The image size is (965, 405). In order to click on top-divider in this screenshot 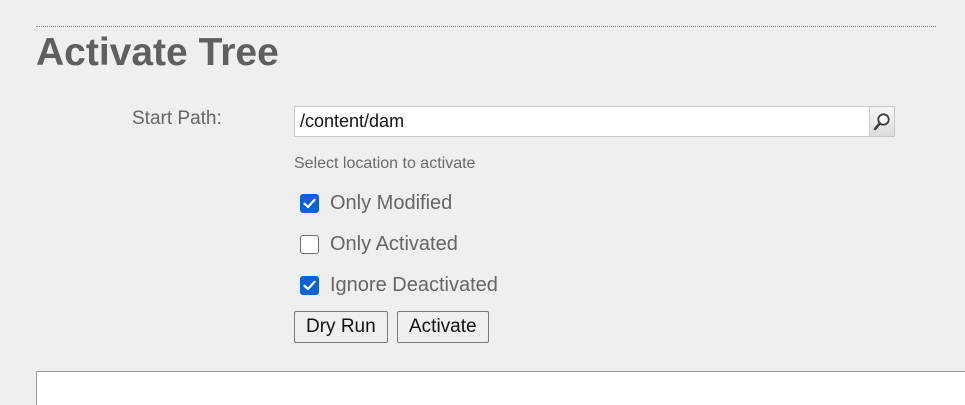, I will do `click(486, 26)`.